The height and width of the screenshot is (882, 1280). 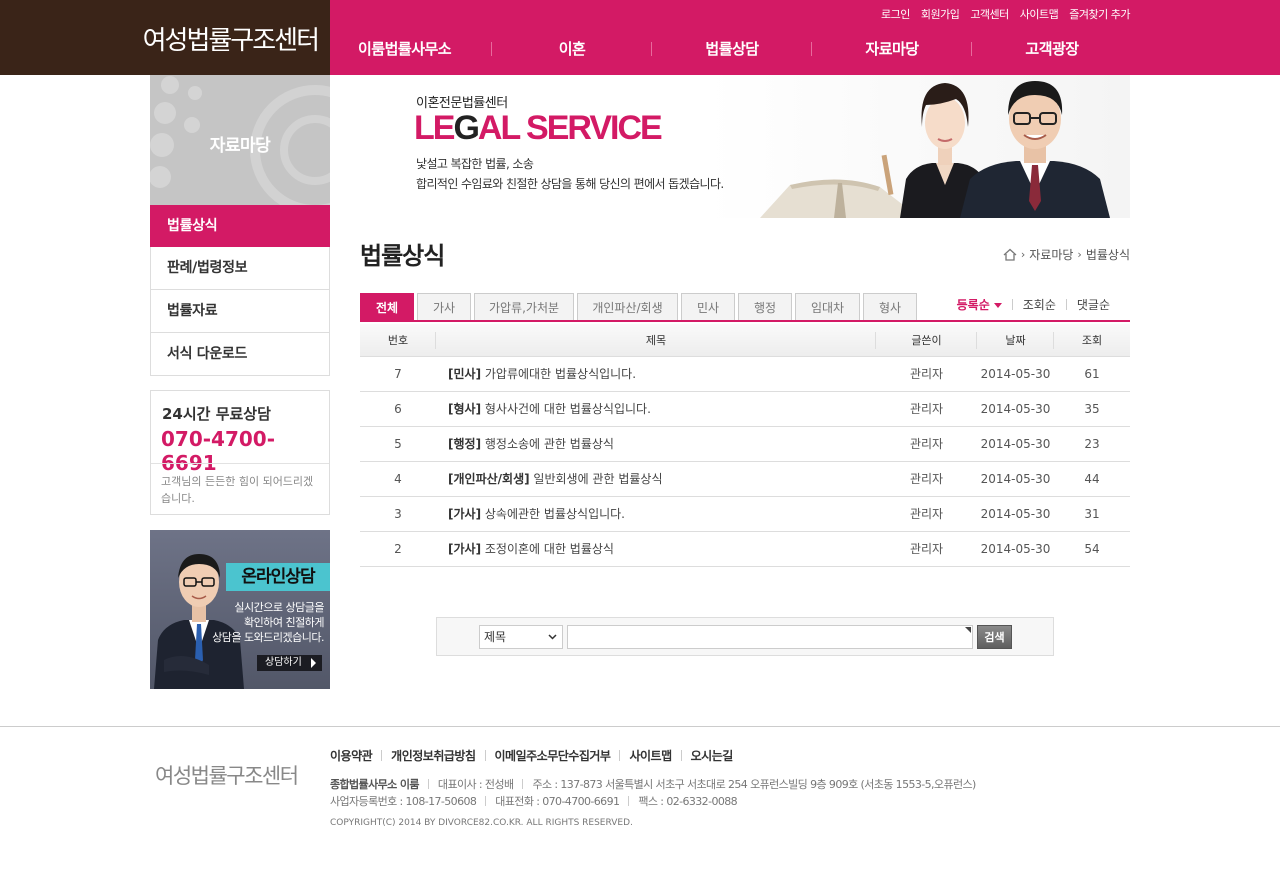 What do you see at coordinates (398, 374) in the screenshot?
I see `cell-no: 7` at bounding box center [398, 374].